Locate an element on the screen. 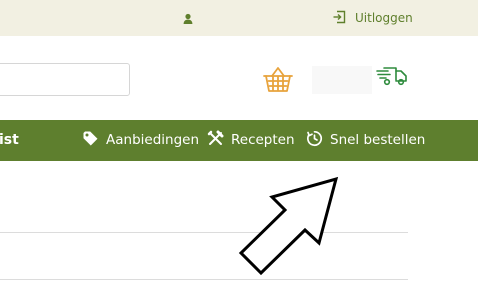  logout-button: Uitloggen is located at coordinates (372, 18).